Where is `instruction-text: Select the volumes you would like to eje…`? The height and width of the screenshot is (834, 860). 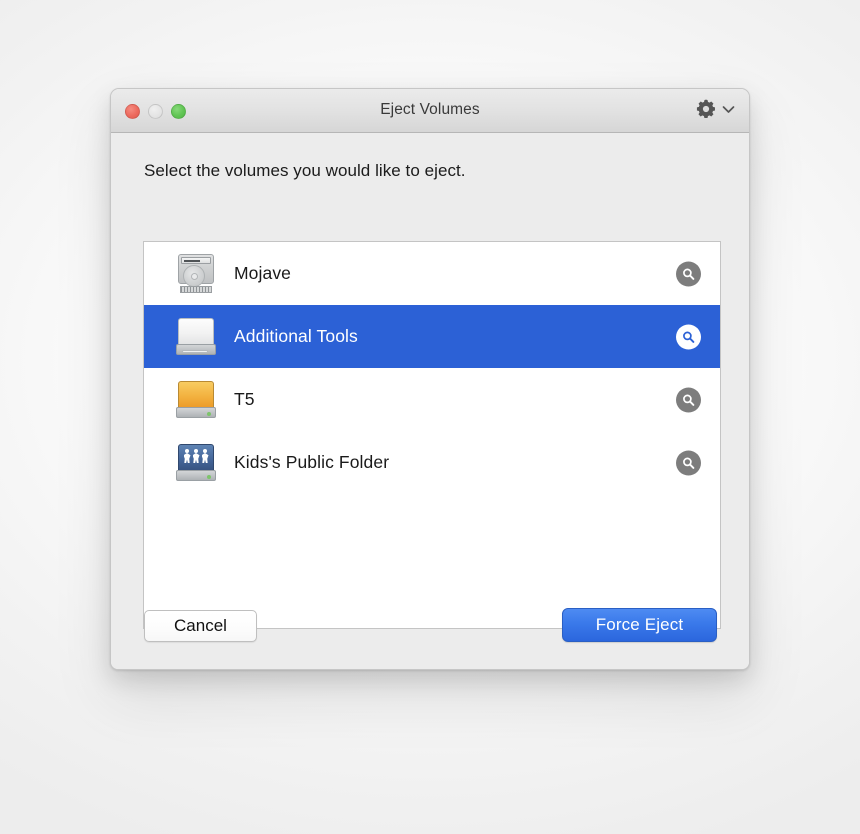
instruction-text: Select the volumes you would like to eje… is located at coordinates (305, 170).